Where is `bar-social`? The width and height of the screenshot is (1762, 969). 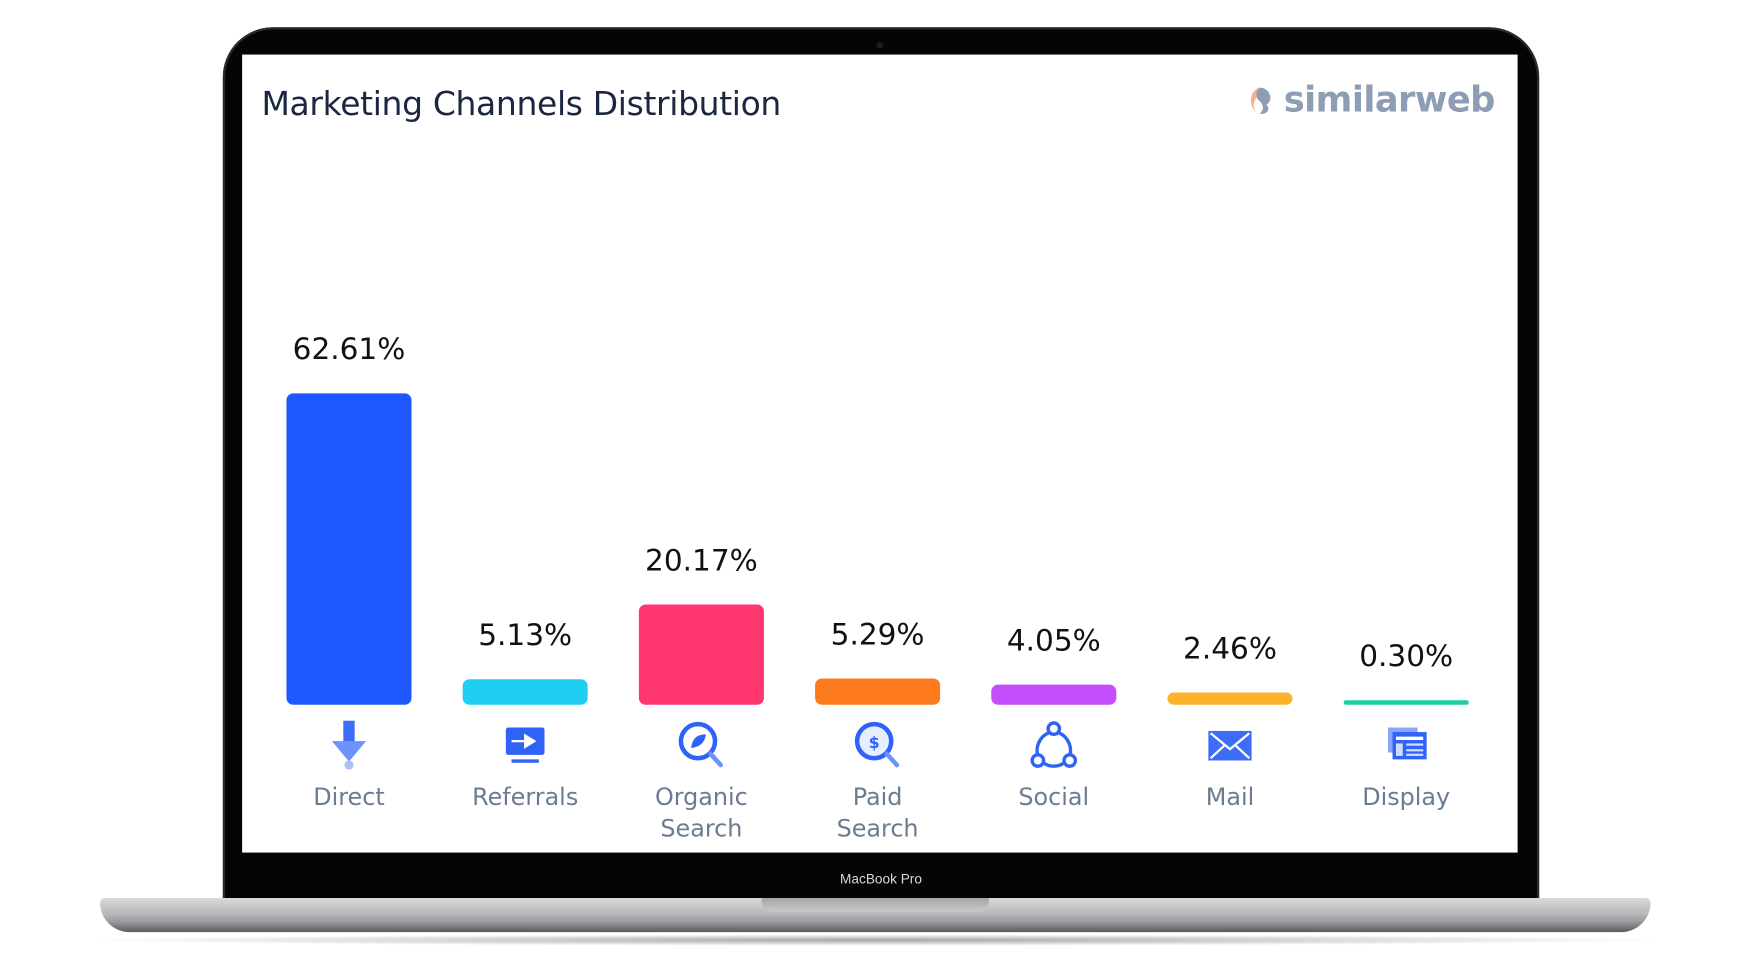 bar-social is located at coordinates (1054, 694).